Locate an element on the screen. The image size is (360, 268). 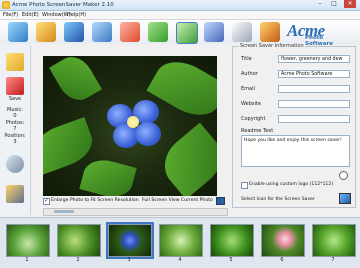
fullscreen-icon is located at coordinates (220, 201).